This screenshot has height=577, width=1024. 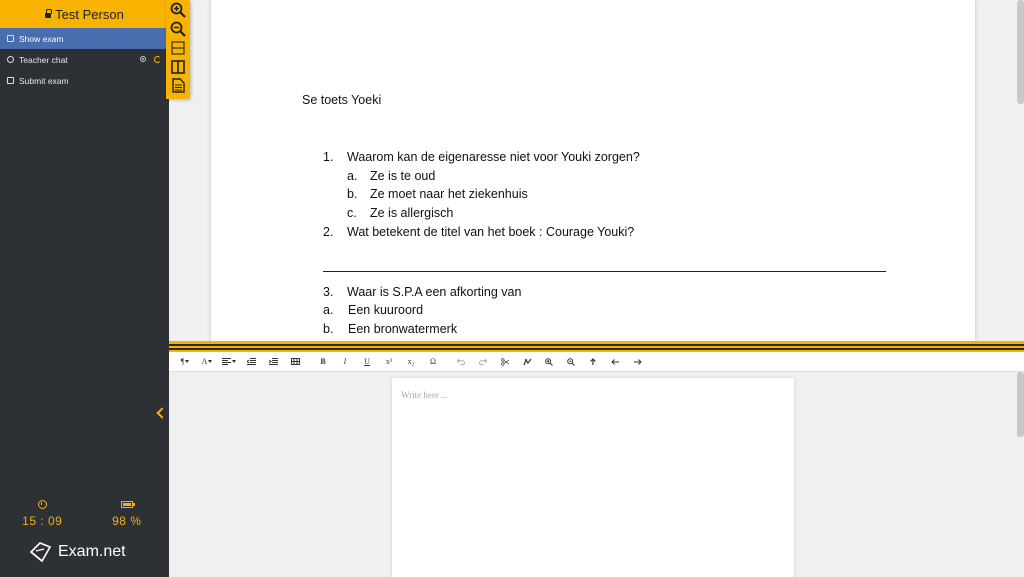 What do you see at coordinates (352, 194) in the screenshot?
I see `option-label: b.` at bounding box center [352, 194].